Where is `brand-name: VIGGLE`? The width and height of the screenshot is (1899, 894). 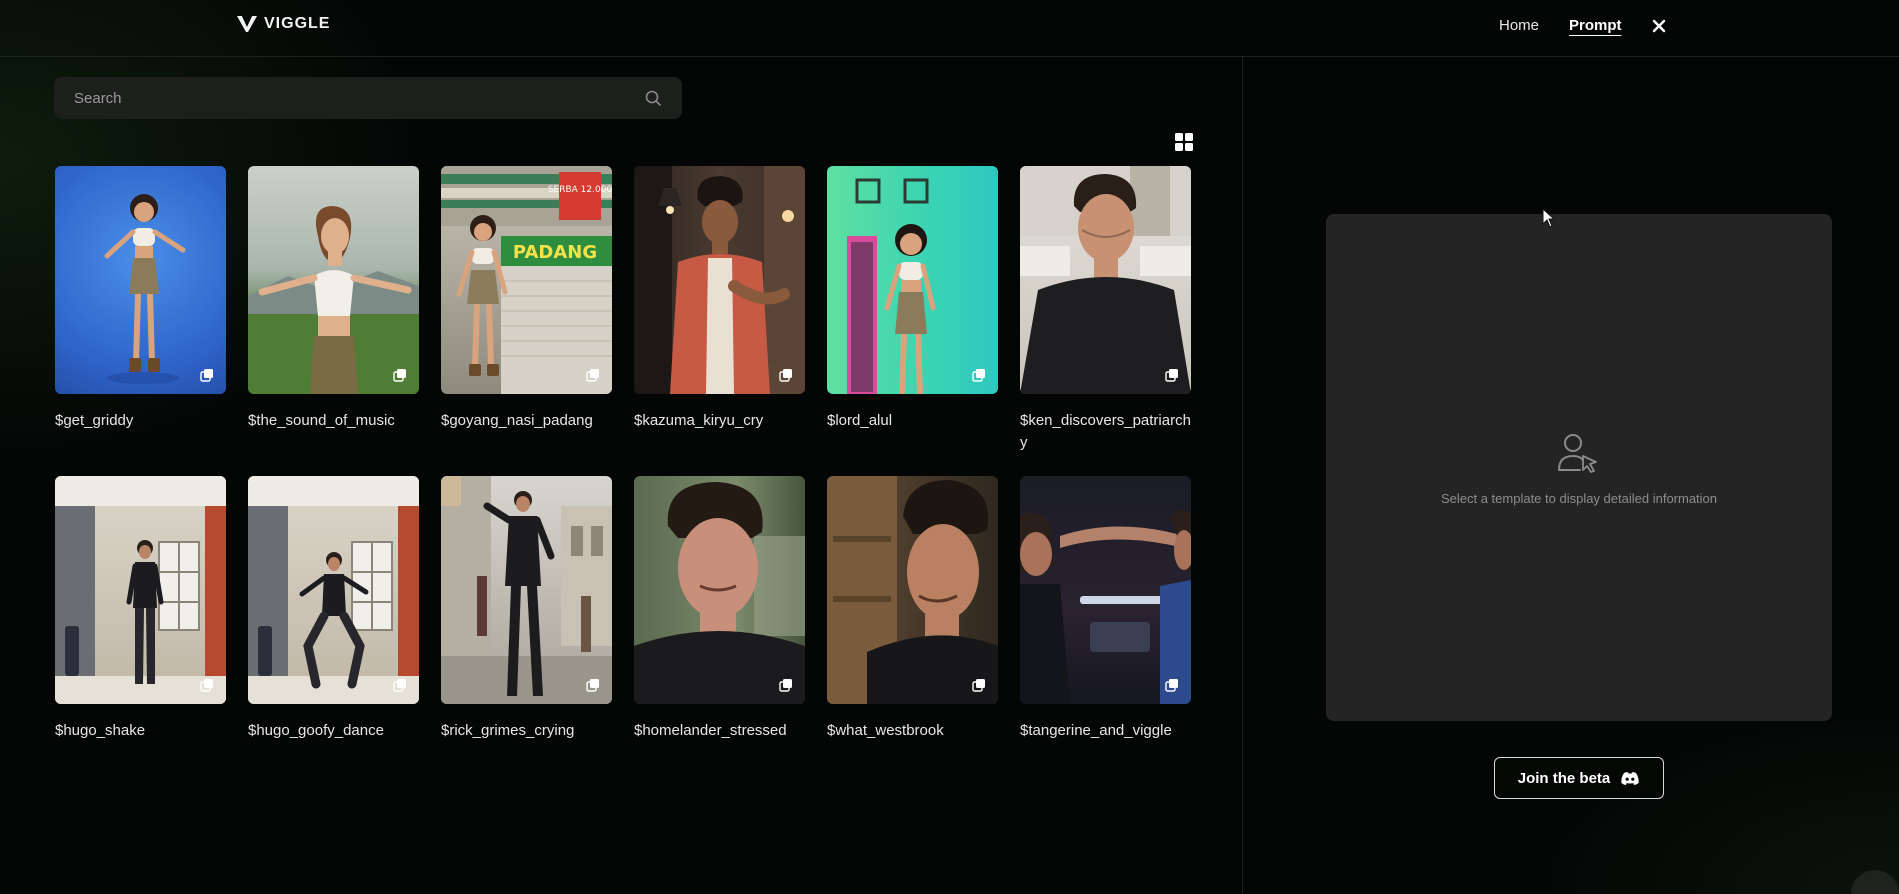
brand-name: VIGGLE is located at coordinates (297, 23).